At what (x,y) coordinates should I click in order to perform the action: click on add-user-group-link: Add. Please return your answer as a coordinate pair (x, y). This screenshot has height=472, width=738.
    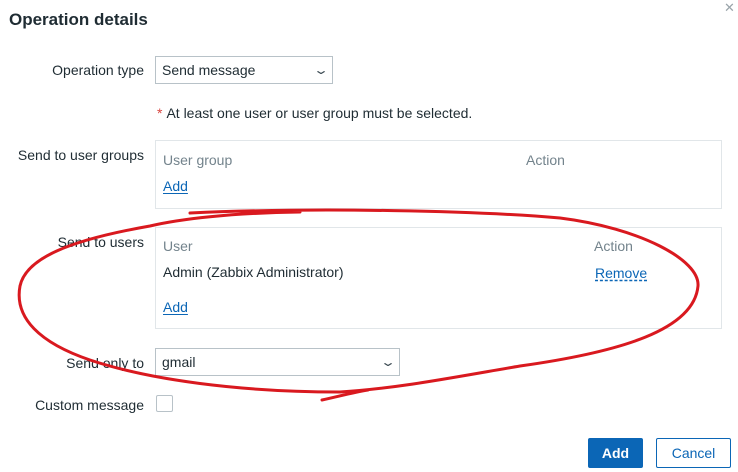
    Looking at the image, I should click on (175, 186).